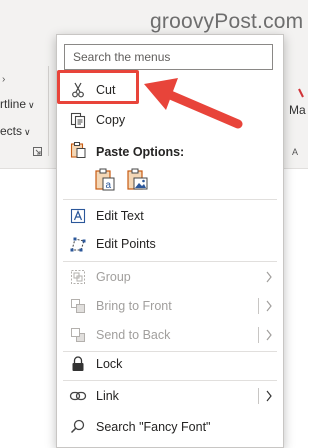  Describe the element at coordinates (140, 152) in the screenshot. I see `paste-options-label: Paste Options:` at that location.